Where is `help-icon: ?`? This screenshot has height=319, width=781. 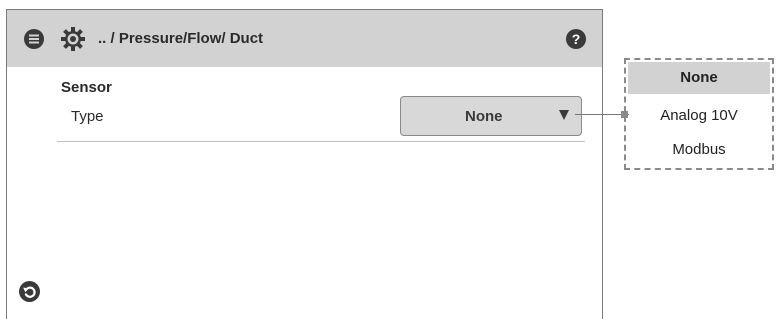
help-icon: ? is located at coordinates (576, 39).